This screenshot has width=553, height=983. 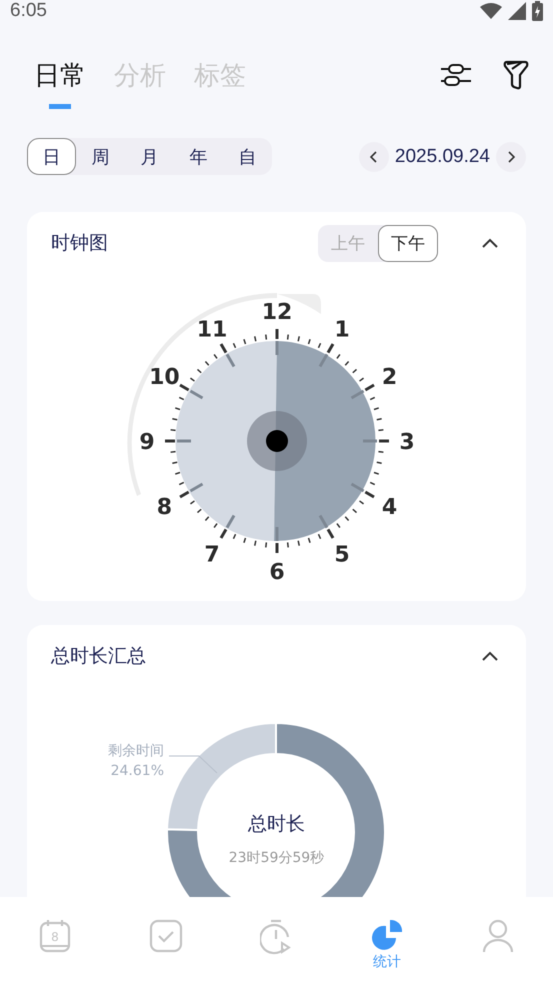 I want to click on next-date-button, so click(x=511, y=157).